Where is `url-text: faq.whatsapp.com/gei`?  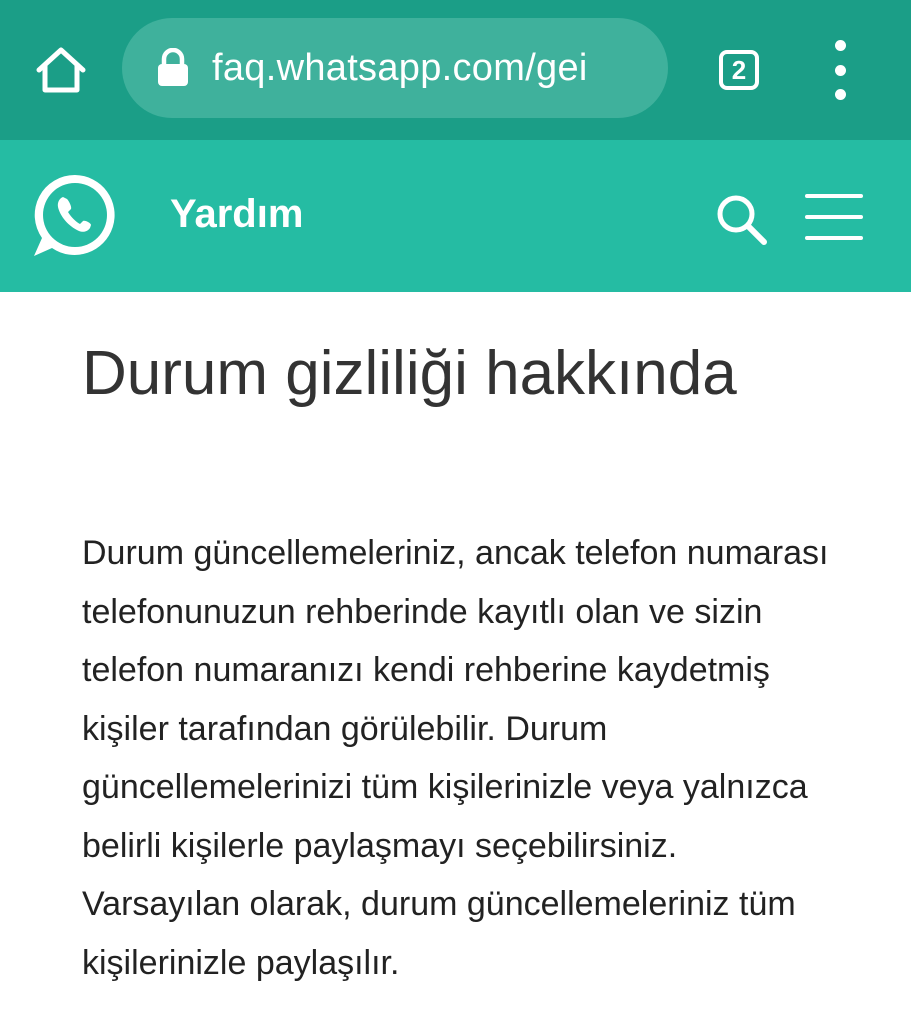
url-text: faq.whatsapp.com/gei is located at coordinates (400, 67).